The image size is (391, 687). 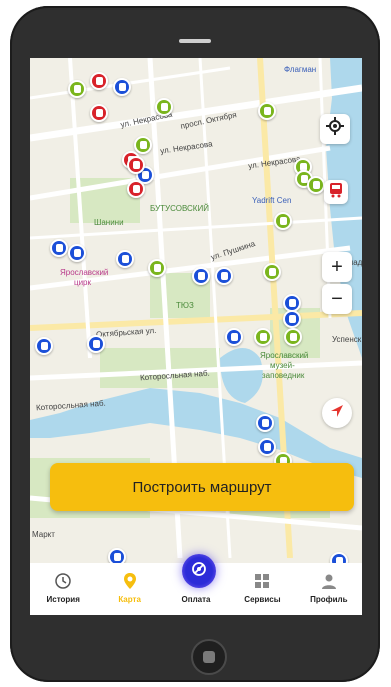 I want to click on payment-button, so click(x=199, y=571).